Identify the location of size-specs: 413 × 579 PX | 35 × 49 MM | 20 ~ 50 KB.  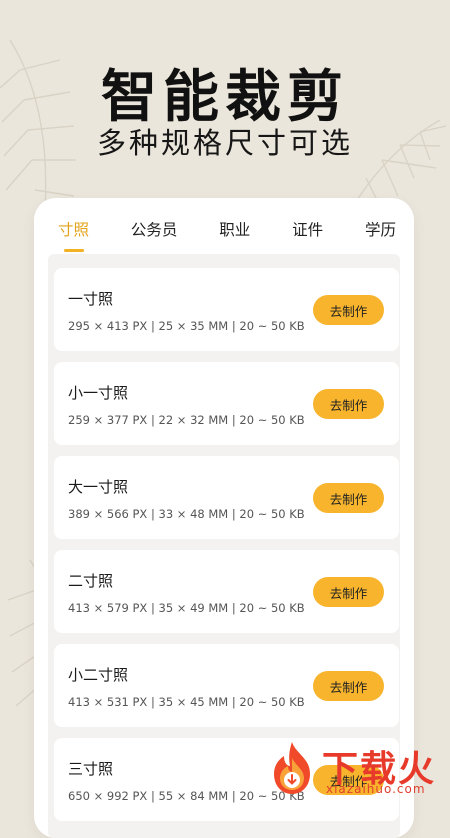
(186, 608).